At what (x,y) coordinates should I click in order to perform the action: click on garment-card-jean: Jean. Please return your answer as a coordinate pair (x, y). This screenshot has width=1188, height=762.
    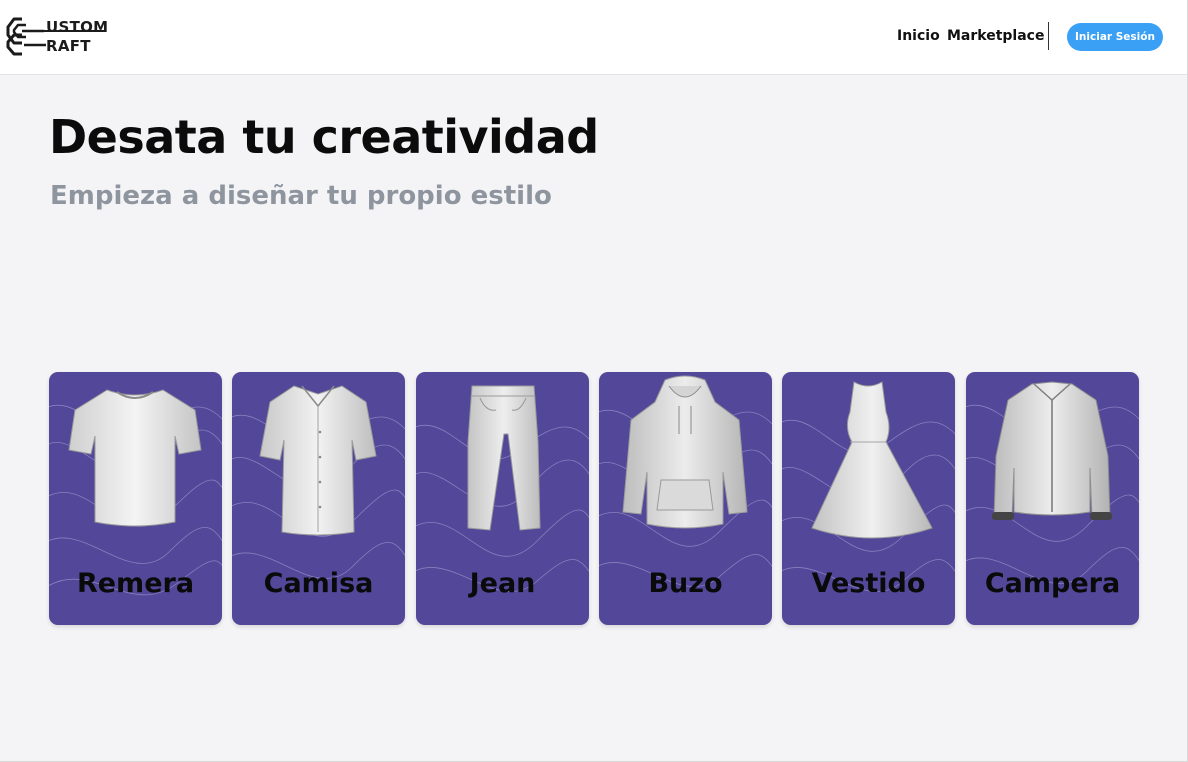
    Looking at the image, I should click on (502, 498).